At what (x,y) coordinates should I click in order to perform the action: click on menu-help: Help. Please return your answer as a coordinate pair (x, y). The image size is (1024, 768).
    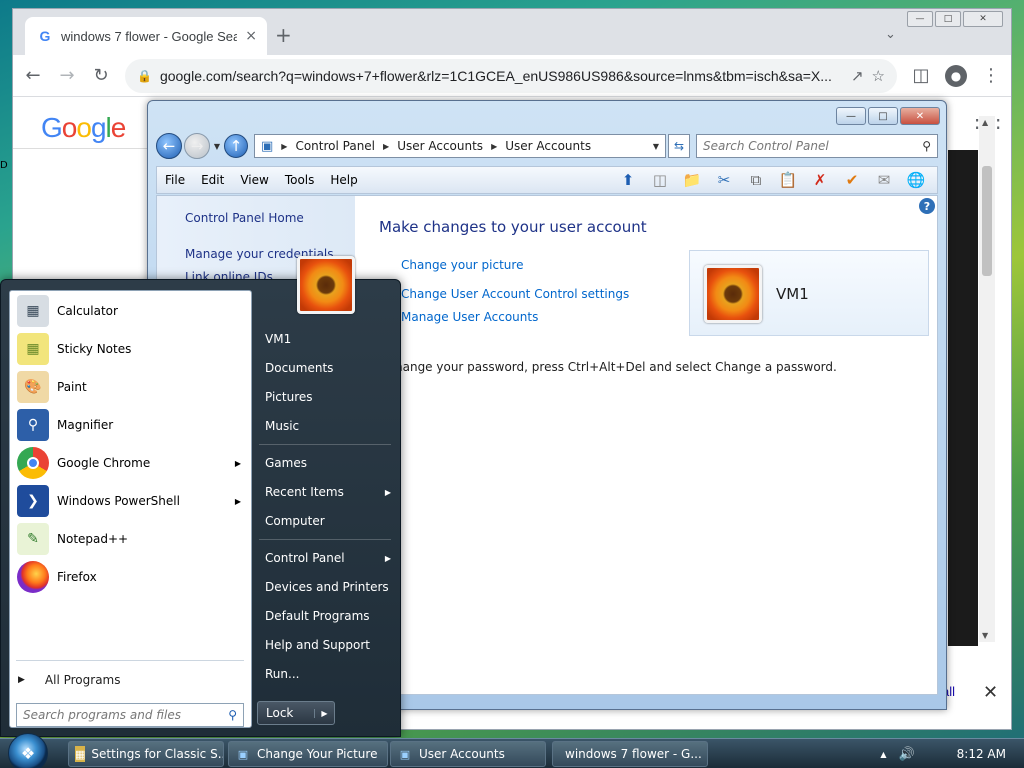
    Looking at the image, I should click on (343, 180).